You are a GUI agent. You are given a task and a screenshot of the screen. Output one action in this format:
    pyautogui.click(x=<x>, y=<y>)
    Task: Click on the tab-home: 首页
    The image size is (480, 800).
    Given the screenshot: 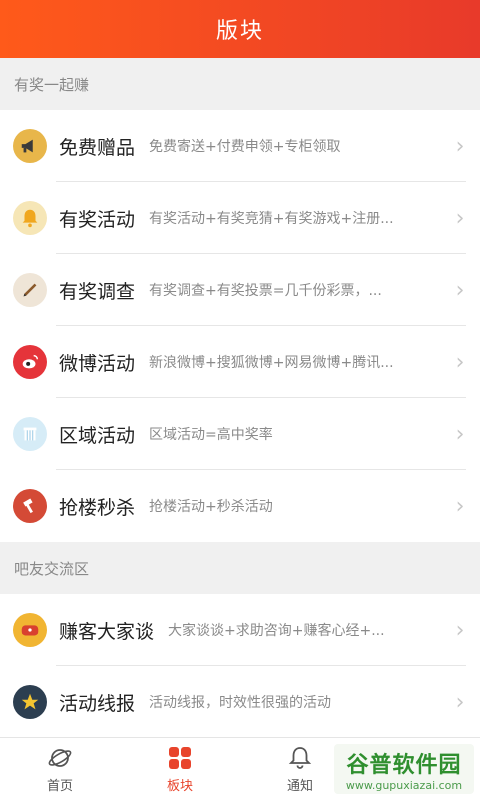 What is the action you would take?
    pyautogui.click(x=60, y=769)
    